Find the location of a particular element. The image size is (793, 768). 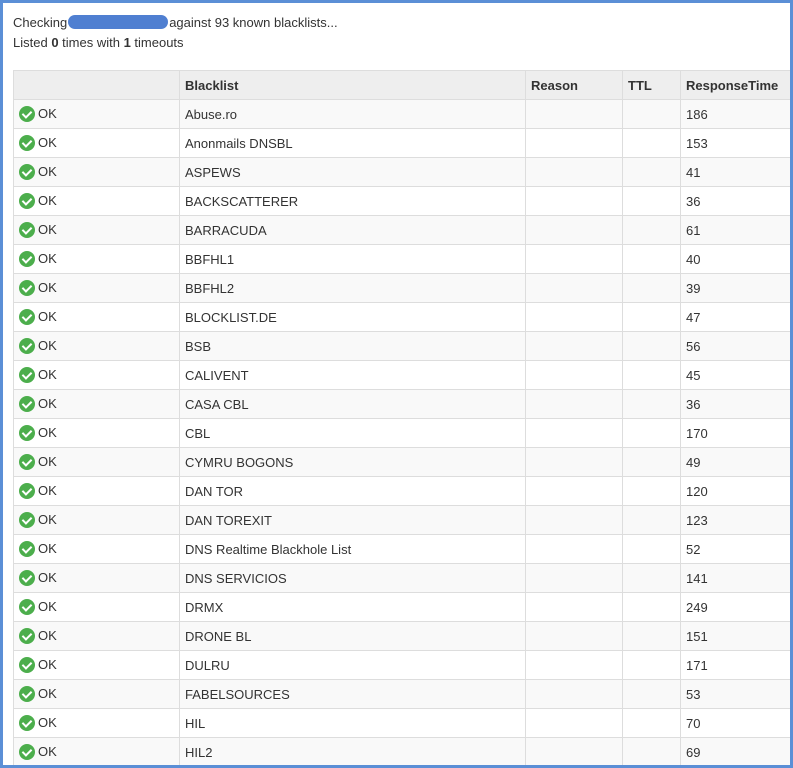

table-row: OK BBFHL2 39 is located at coordinates (401, 288).